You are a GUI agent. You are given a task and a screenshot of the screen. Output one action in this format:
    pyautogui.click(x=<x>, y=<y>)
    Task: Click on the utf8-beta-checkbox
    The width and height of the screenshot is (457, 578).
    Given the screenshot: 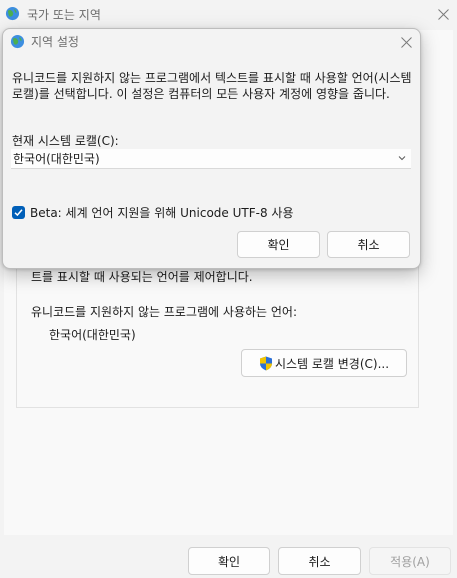 What is the action you would take?
    pyautogui.click(x=18, y=212)
    